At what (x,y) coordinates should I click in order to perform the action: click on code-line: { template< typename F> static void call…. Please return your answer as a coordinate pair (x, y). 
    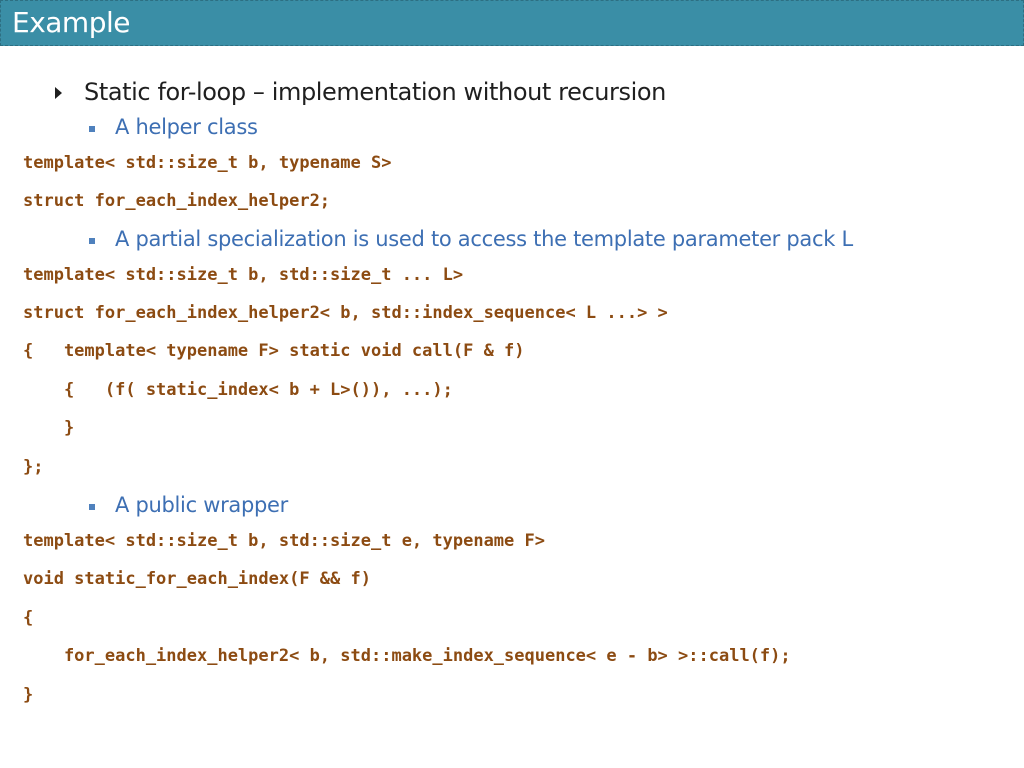
    Looking at the image, I should click on (274, 351).